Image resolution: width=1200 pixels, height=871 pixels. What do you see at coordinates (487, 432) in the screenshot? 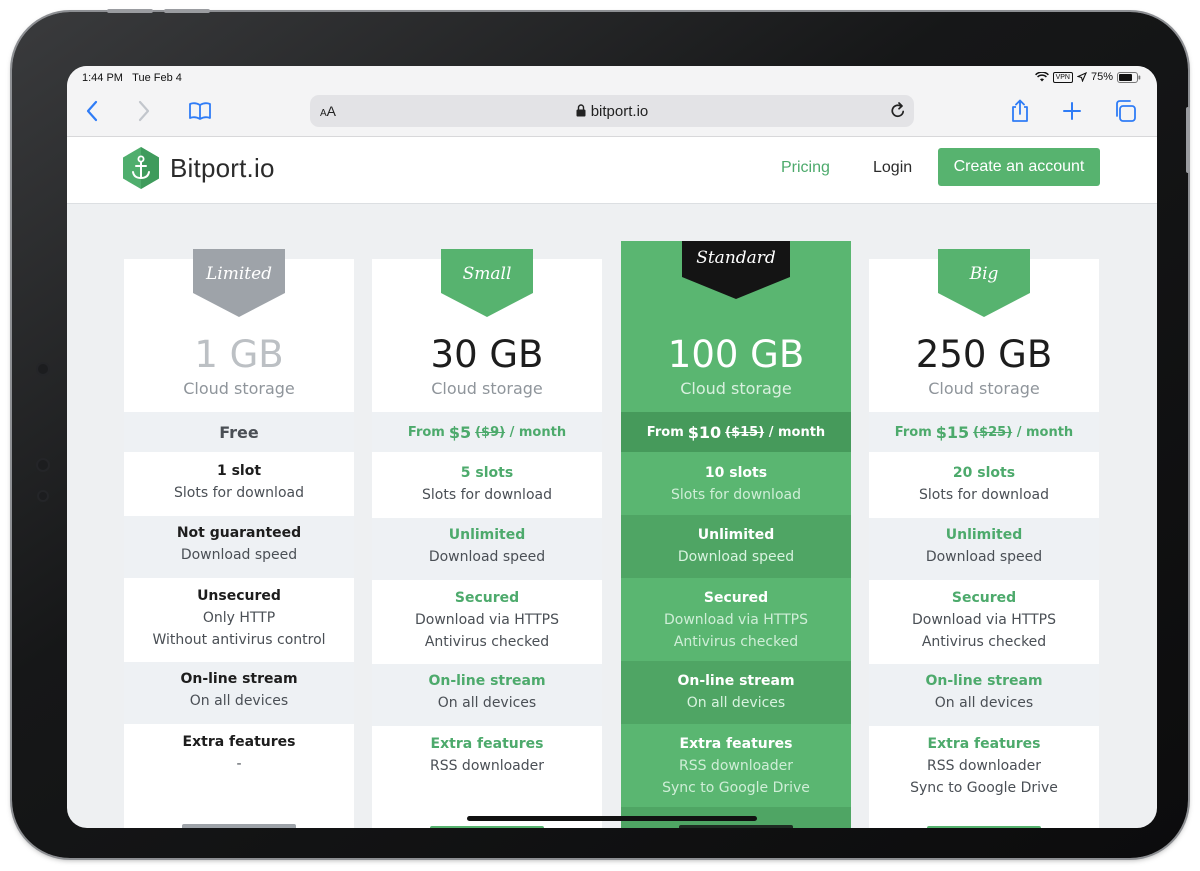
I see `plan-price: From $5 ($9) / month` at bounding box center [487, 432].